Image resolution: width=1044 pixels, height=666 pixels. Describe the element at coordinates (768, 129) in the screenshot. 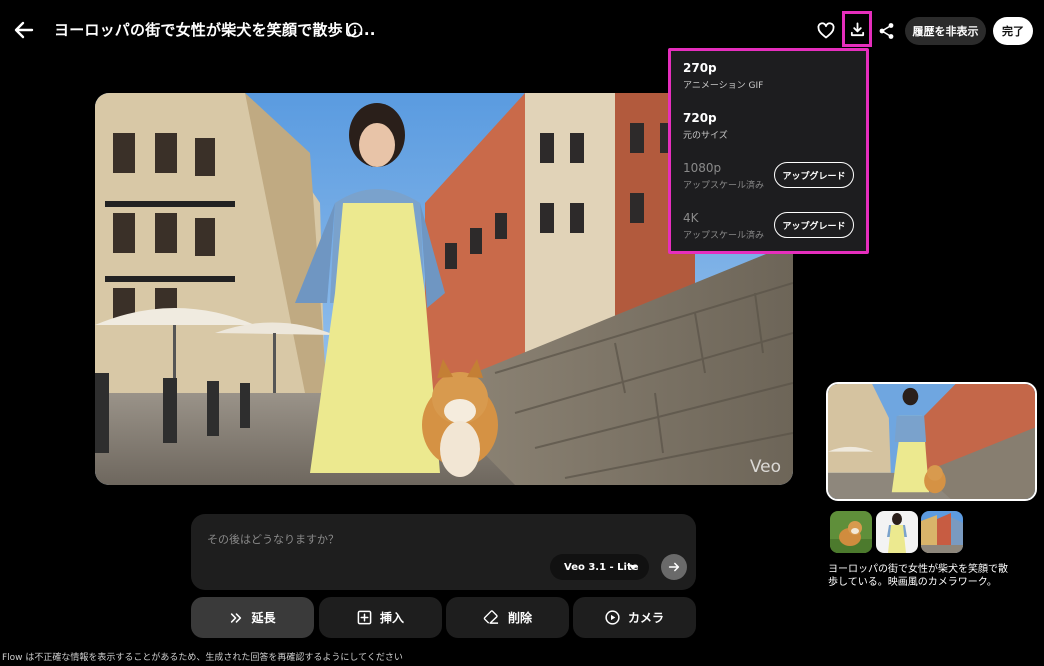

I see `download-option-720p: 720p 元のサイズ` at that location.